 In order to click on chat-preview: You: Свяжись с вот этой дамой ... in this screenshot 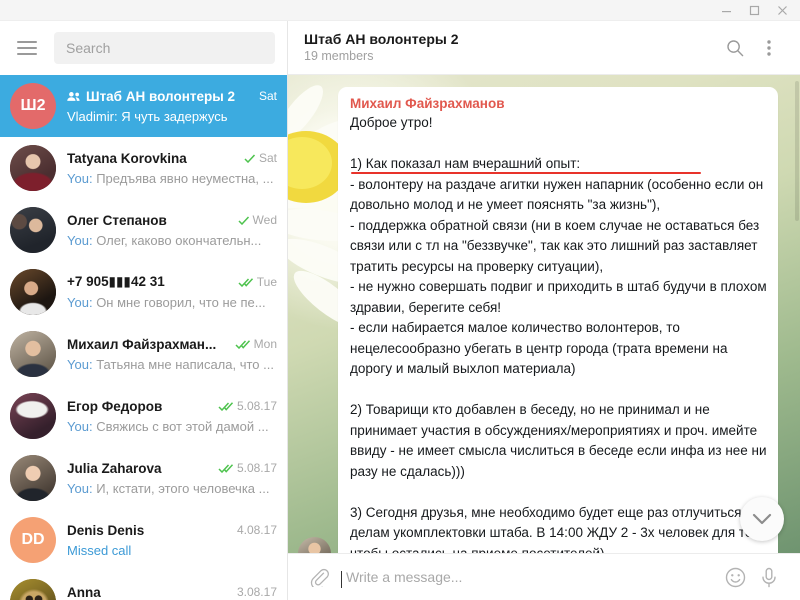, I will do `click(172, 427)`.